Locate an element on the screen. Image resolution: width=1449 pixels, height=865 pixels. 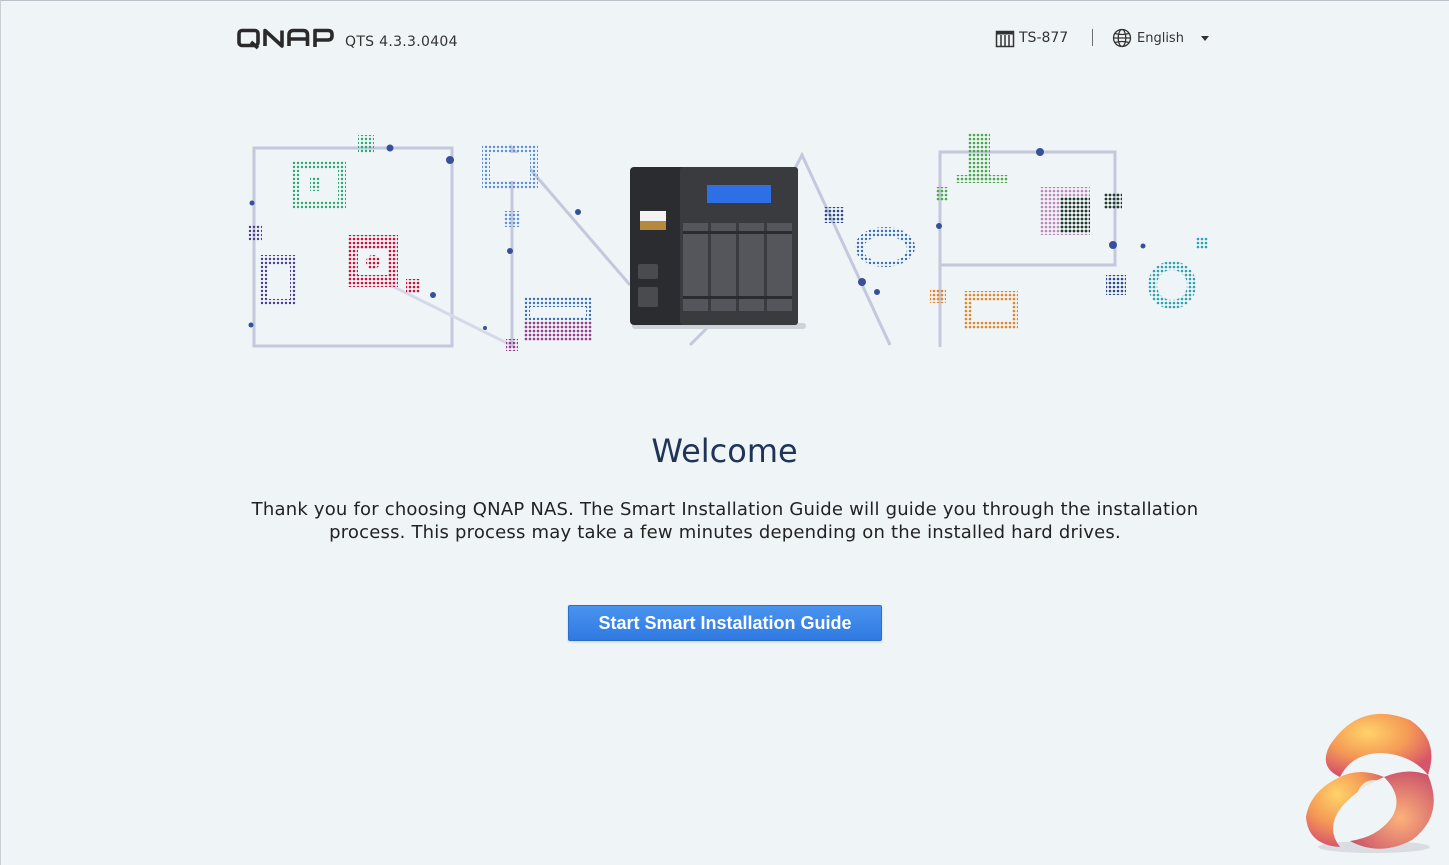
qnap-logo is located at coordinates (286, 39).